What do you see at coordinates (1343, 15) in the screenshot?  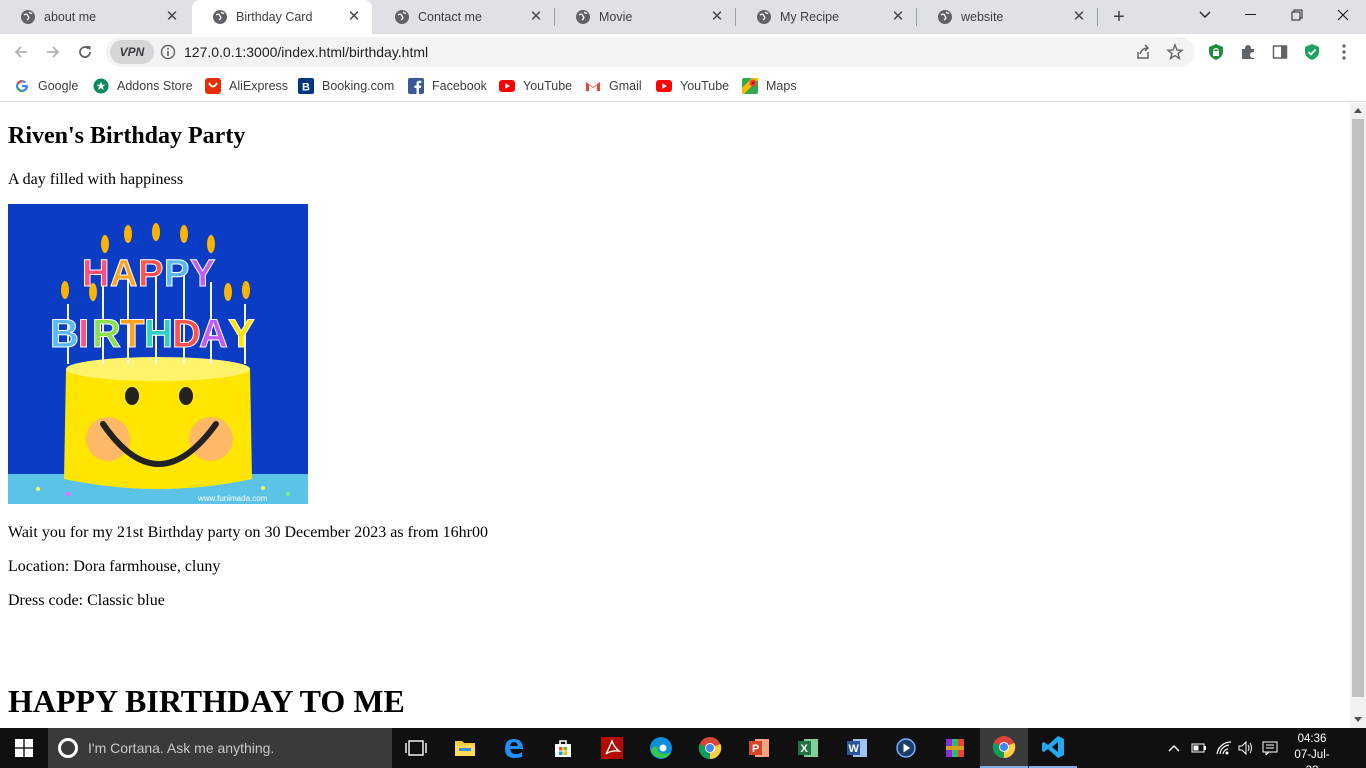 I see `window-close-button` at bounding box center [1343, 15].